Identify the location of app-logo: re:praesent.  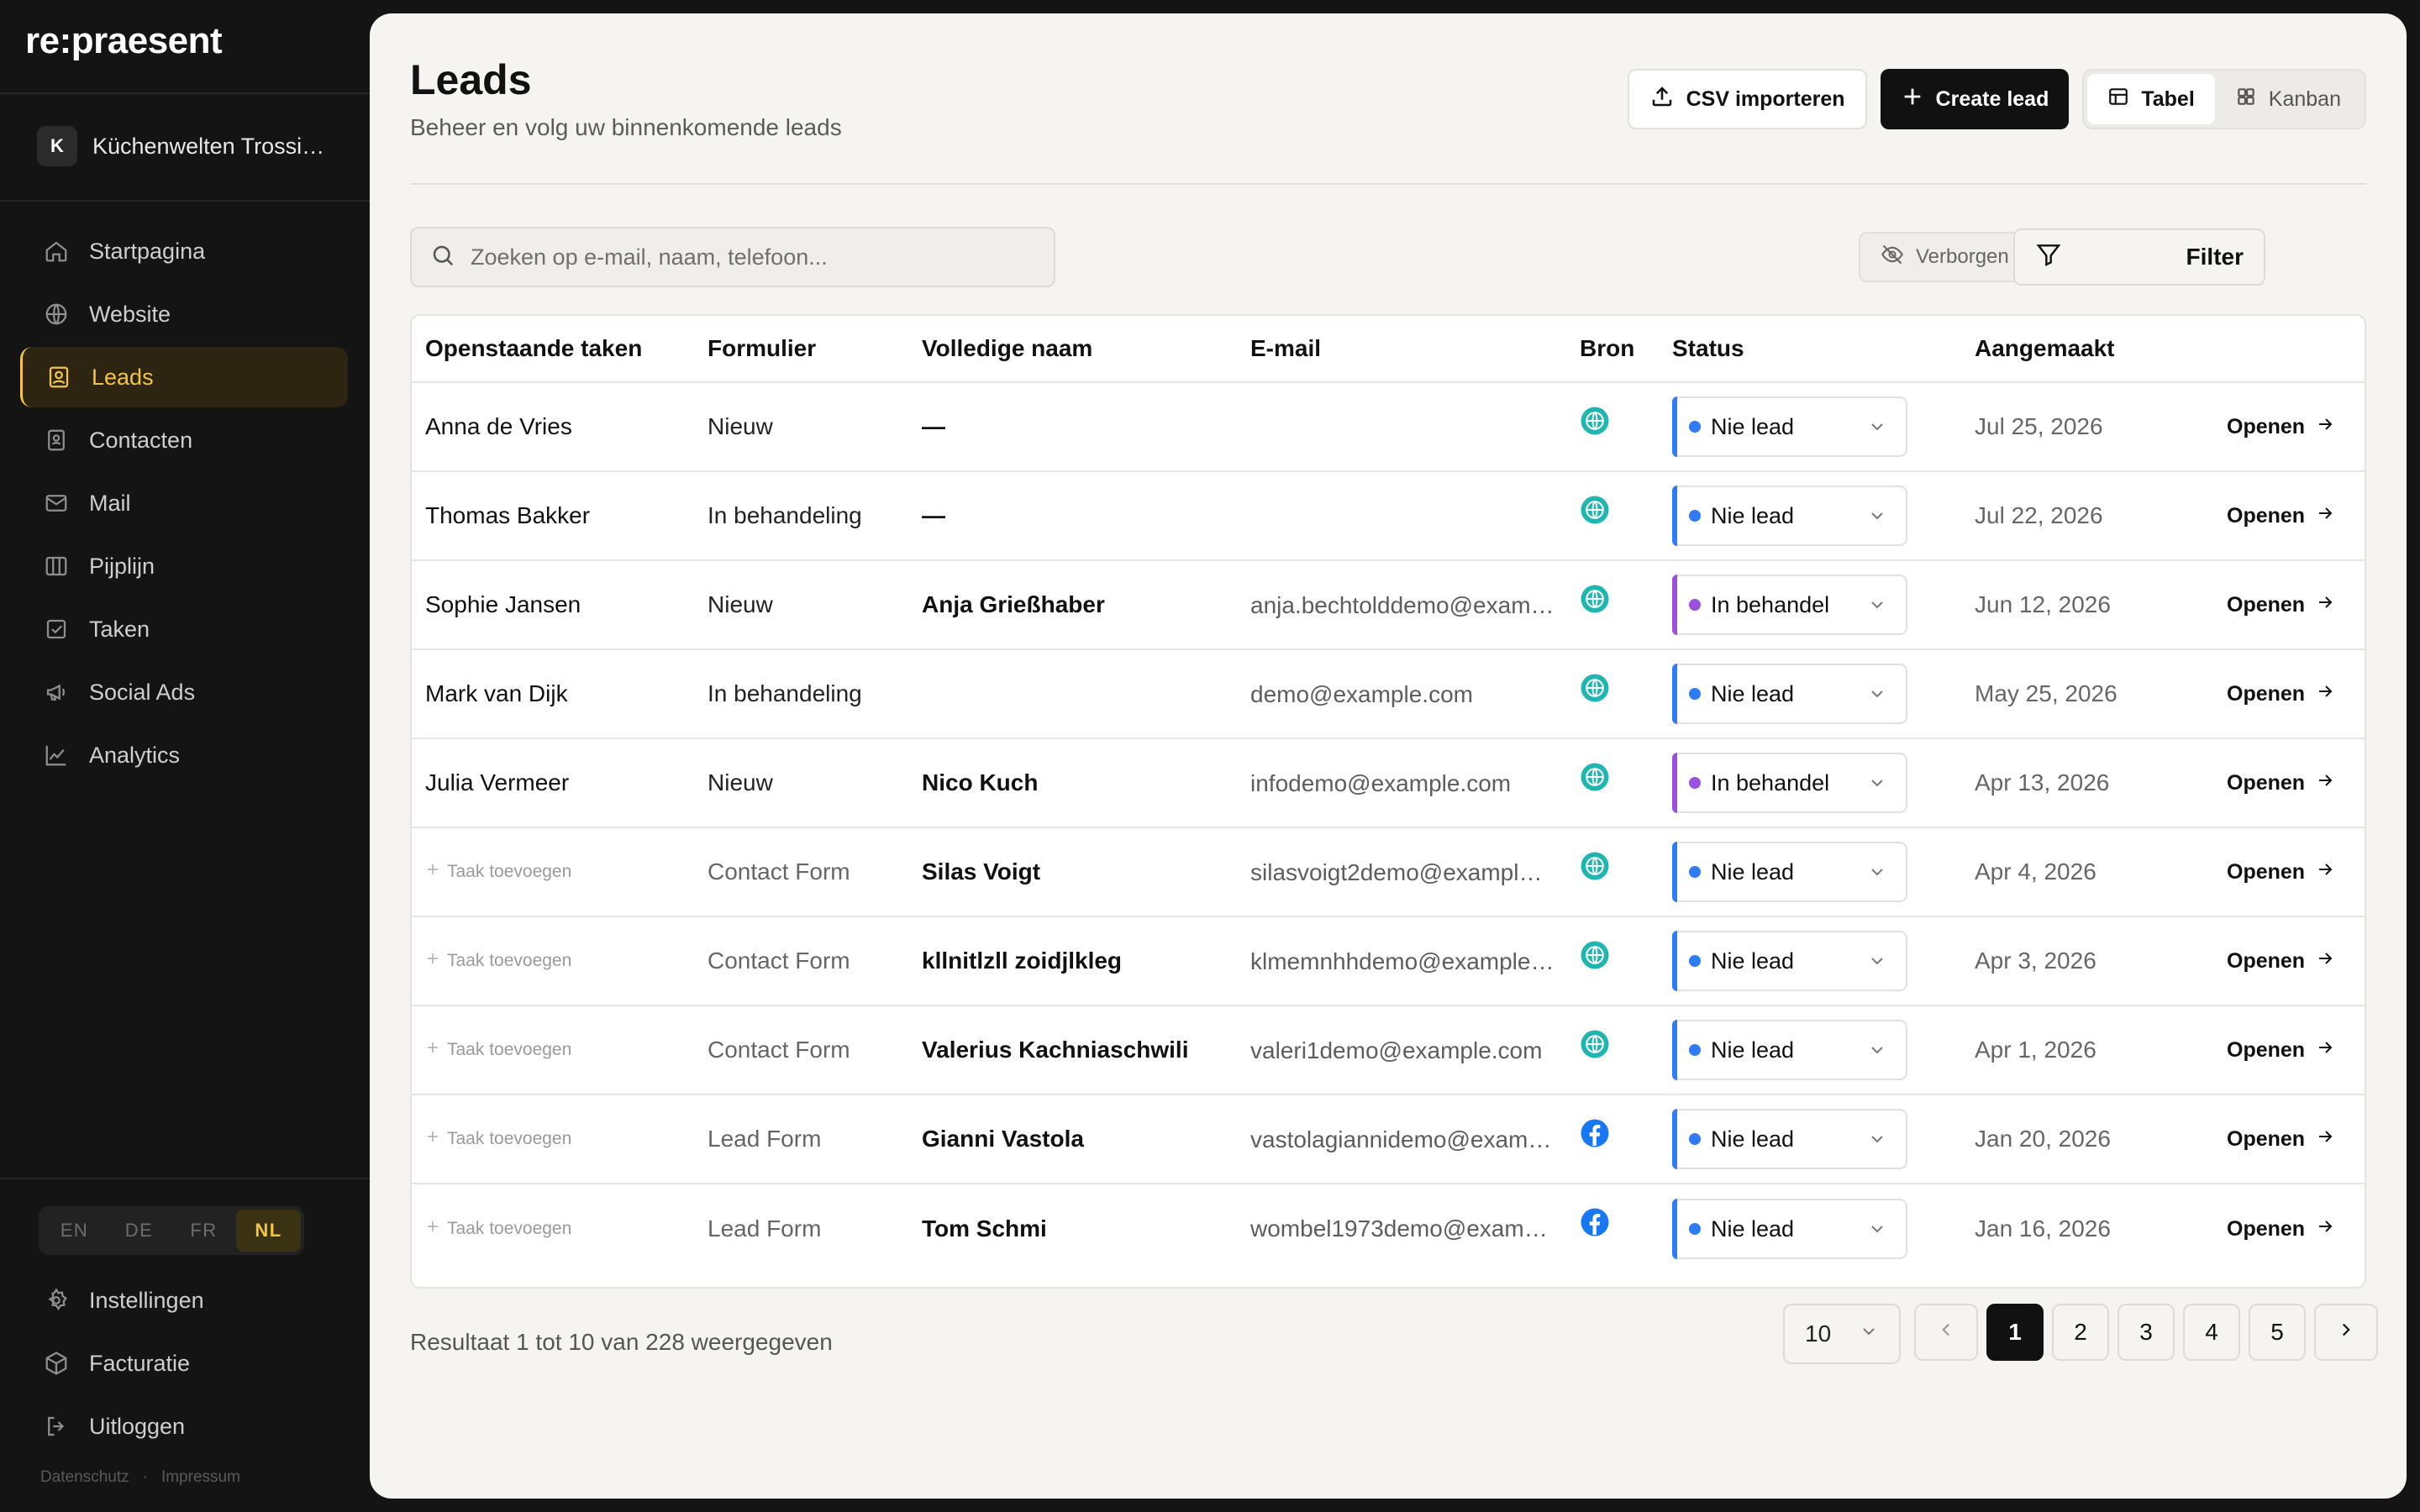
(124, 41).